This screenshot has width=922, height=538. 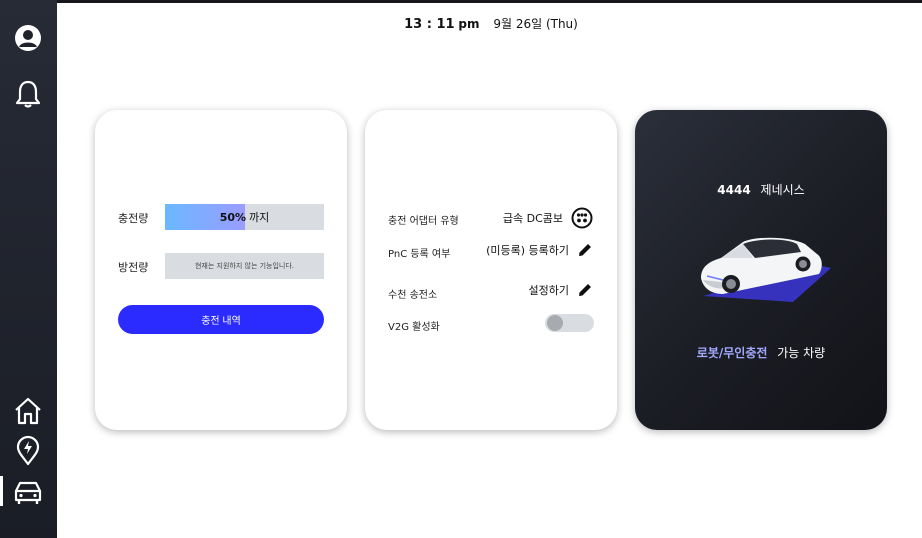 I want to click on charge-percent: 50%, so click(x=233, y=217).